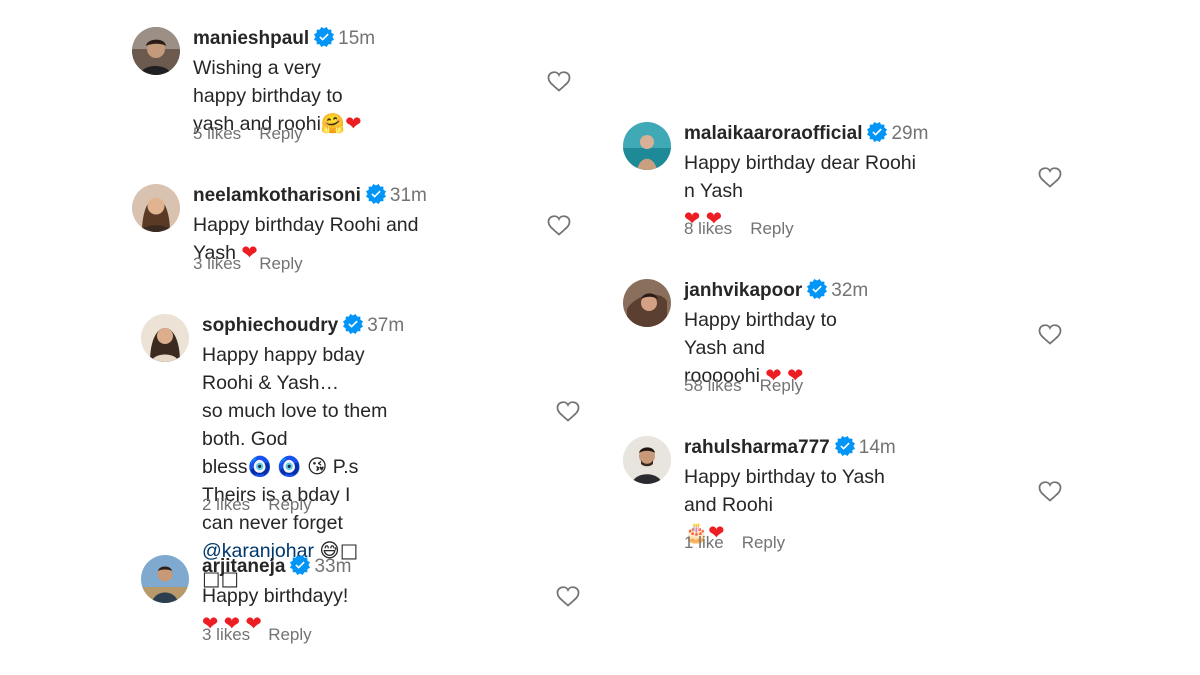 The height and width of the screenshot is (675, 1200). What do you see at coordinates (704, 542) in the screenshot?
I see `likes-count: 1 like` at bounding box center [704, 542].